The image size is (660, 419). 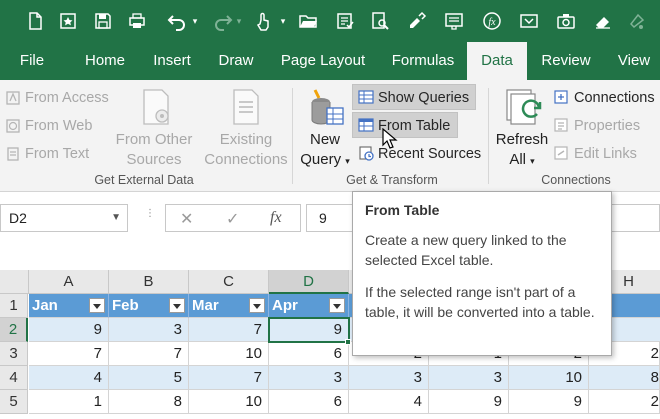 I want to click on name-box-dropdown-icon: ▼, so click(x=116, y=218).